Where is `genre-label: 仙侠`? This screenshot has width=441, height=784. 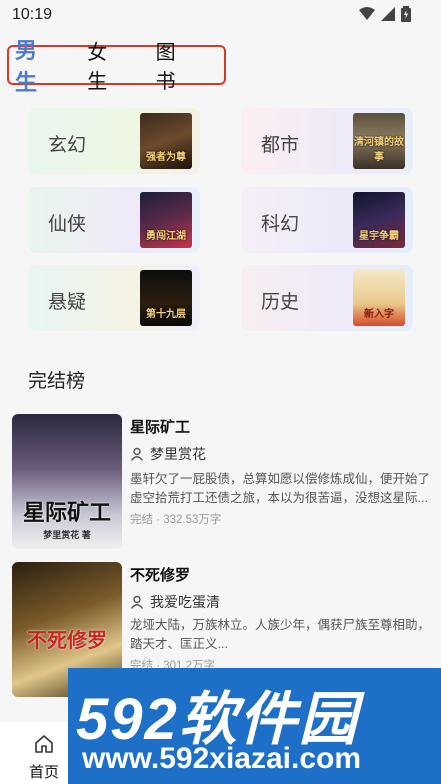 genre-label: 仙侠 is located at coordinates (67, 224).